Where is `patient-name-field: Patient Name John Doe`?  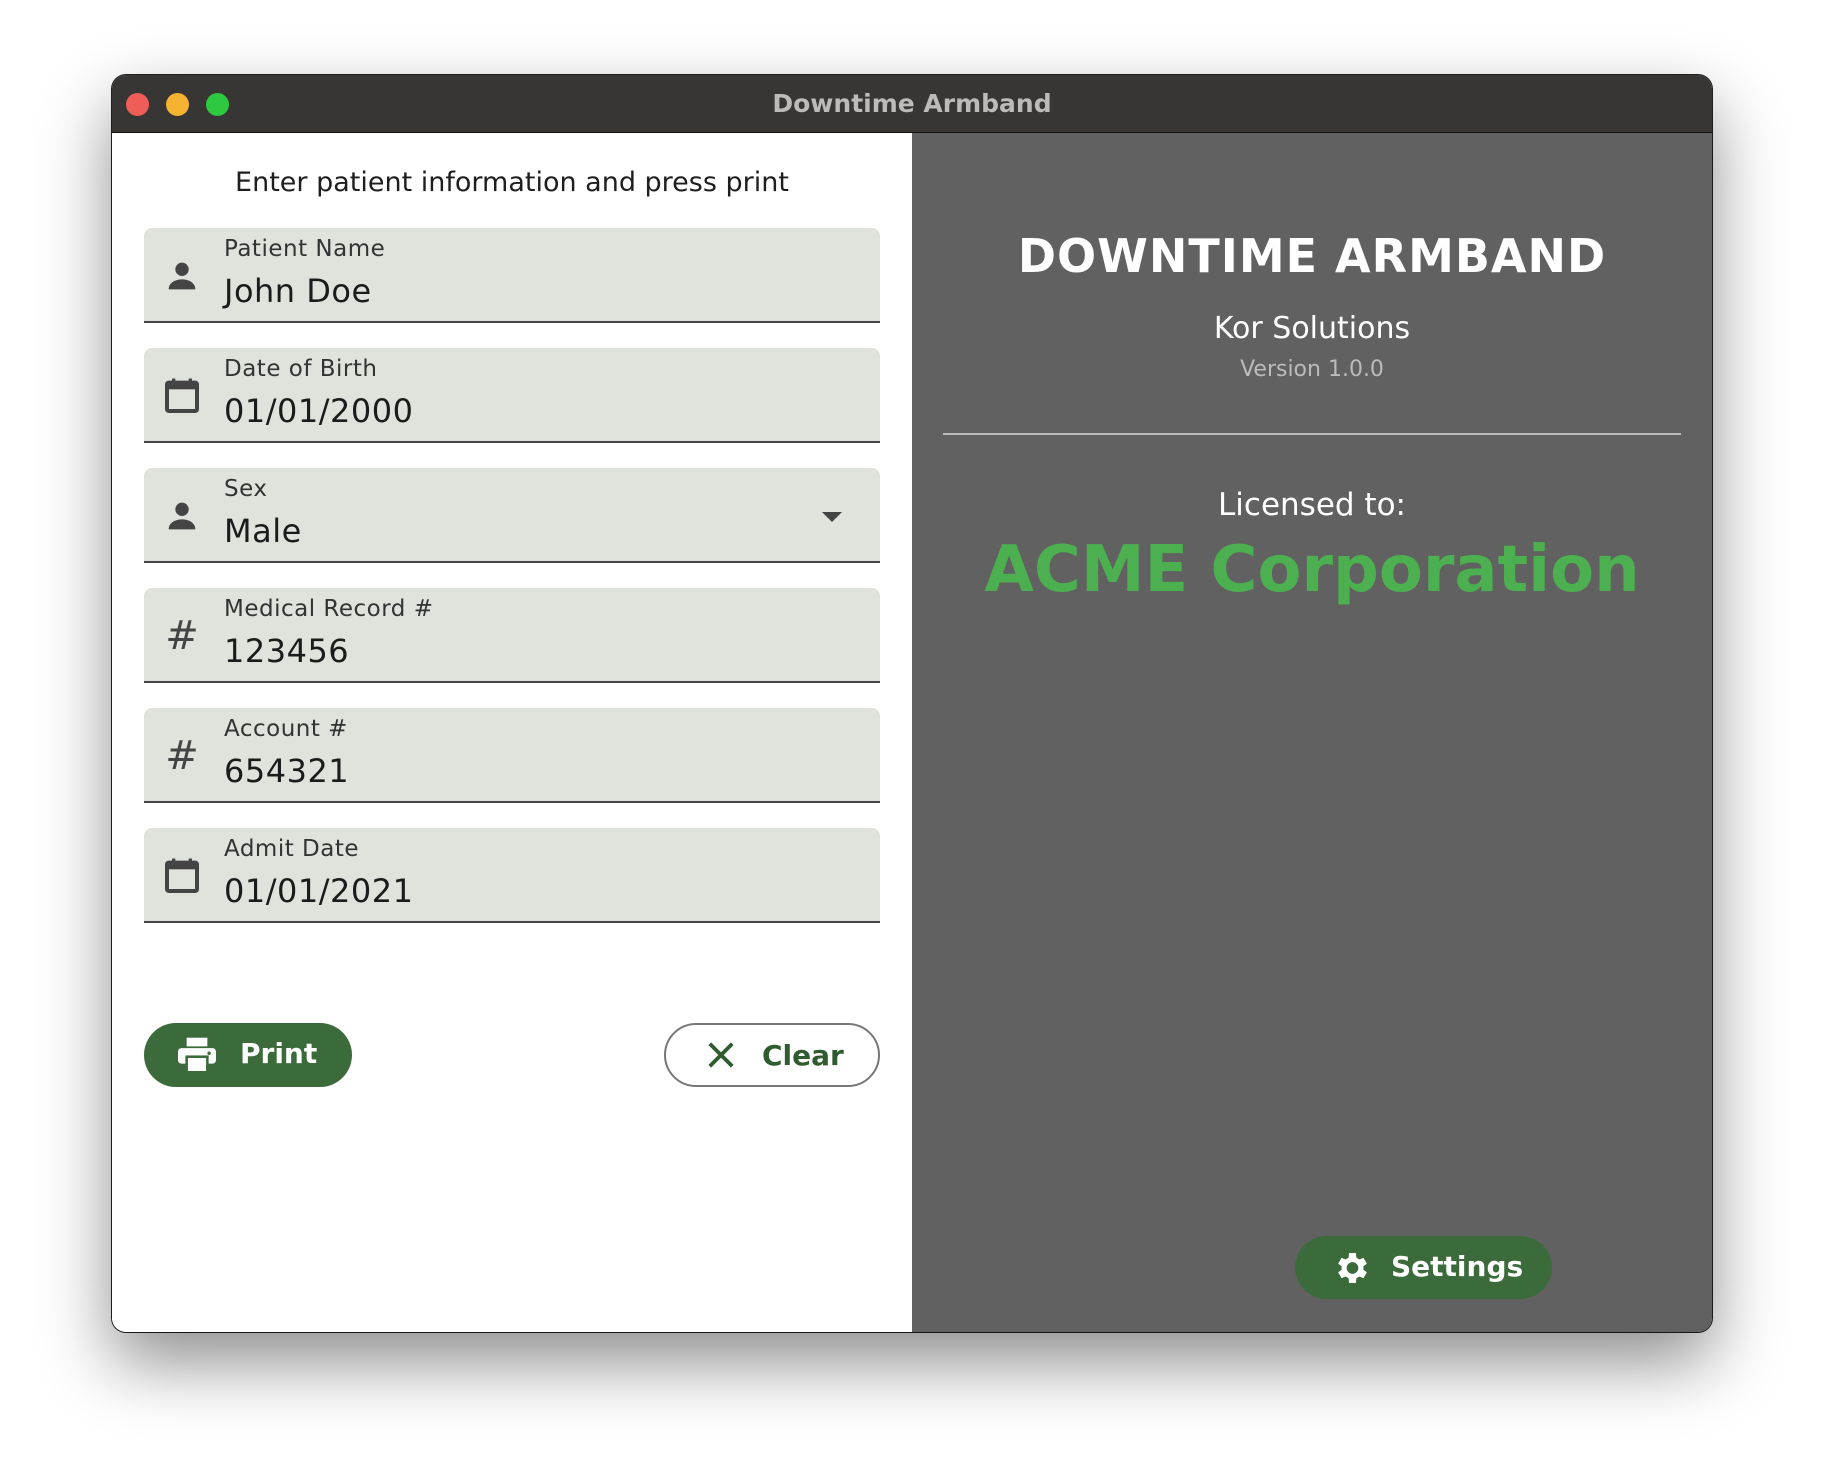 patient-name-field: Patient Name John Doe is located at coordinates (512, 275).